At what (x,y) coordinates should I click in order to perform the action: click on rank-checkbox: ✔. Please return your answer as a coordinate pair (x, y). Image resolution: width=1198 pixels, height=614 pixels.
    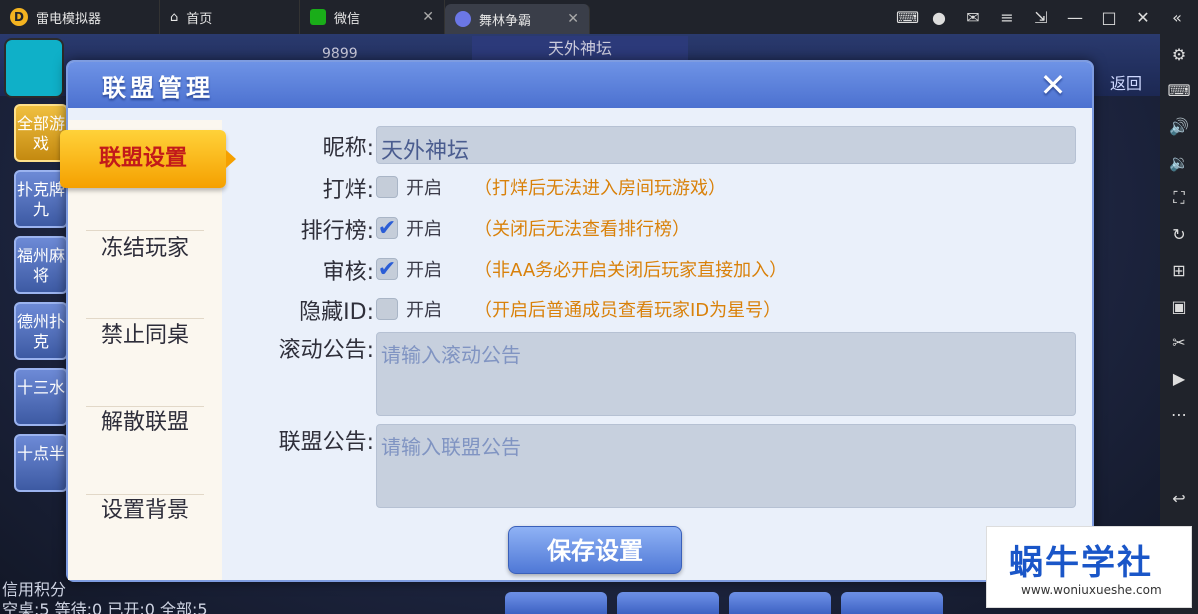
    Looking at the image, I should click on (387, 228).